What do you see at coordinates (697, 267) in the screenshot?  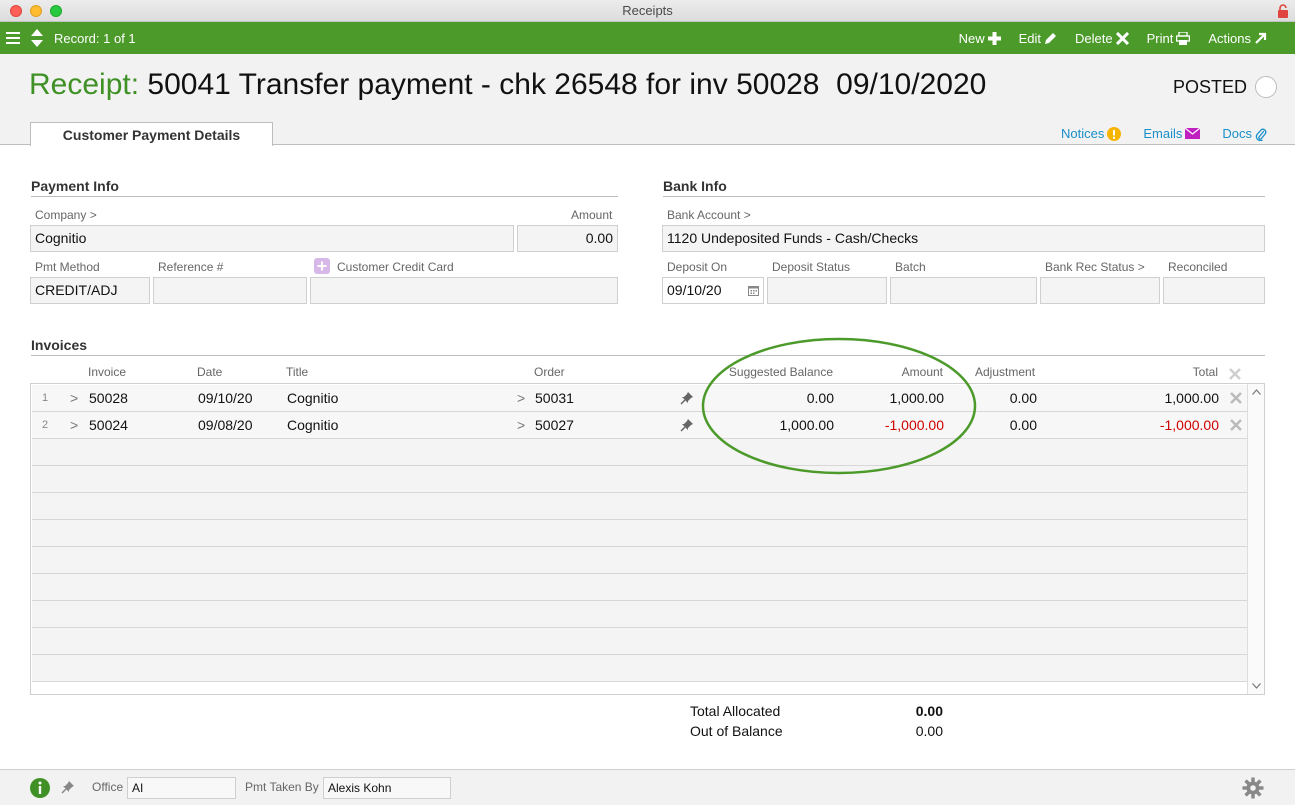 I see `deposit-on-label: Deposit On` at bounding box center [697, 267].